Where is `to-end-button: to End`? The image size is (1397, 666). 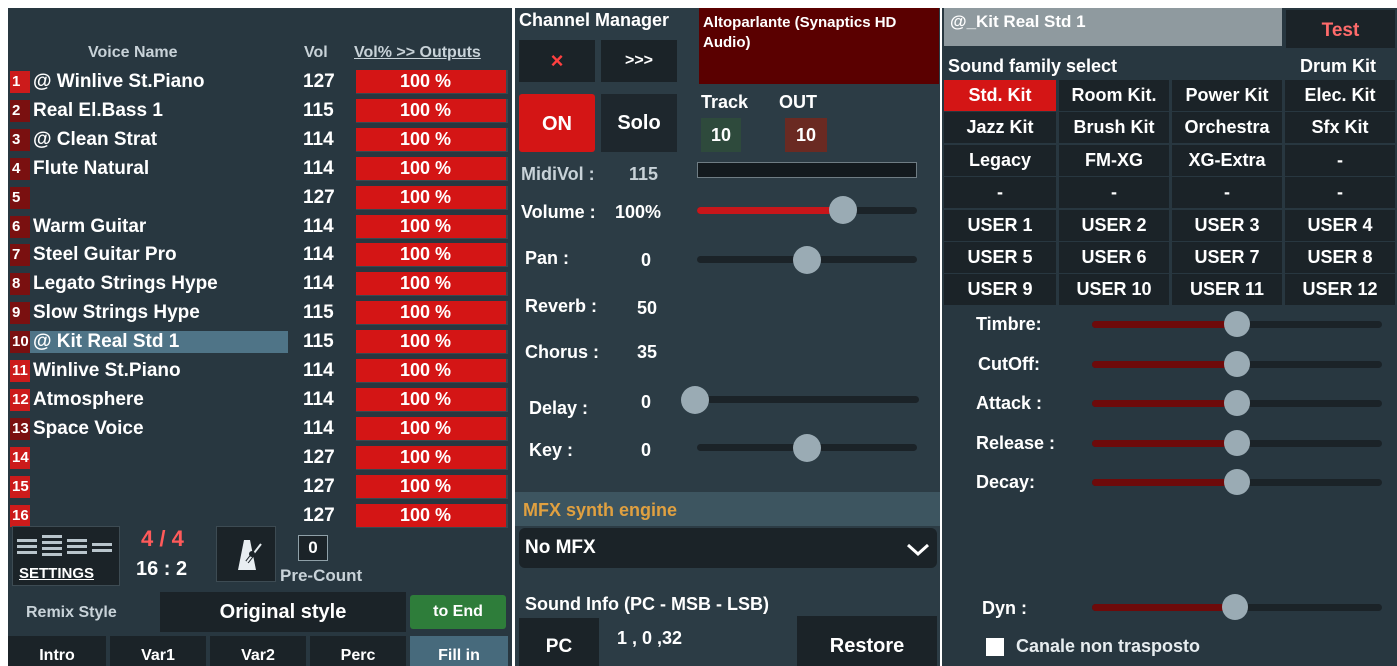 to-end-button: to End is located at coordinates (458, 612).